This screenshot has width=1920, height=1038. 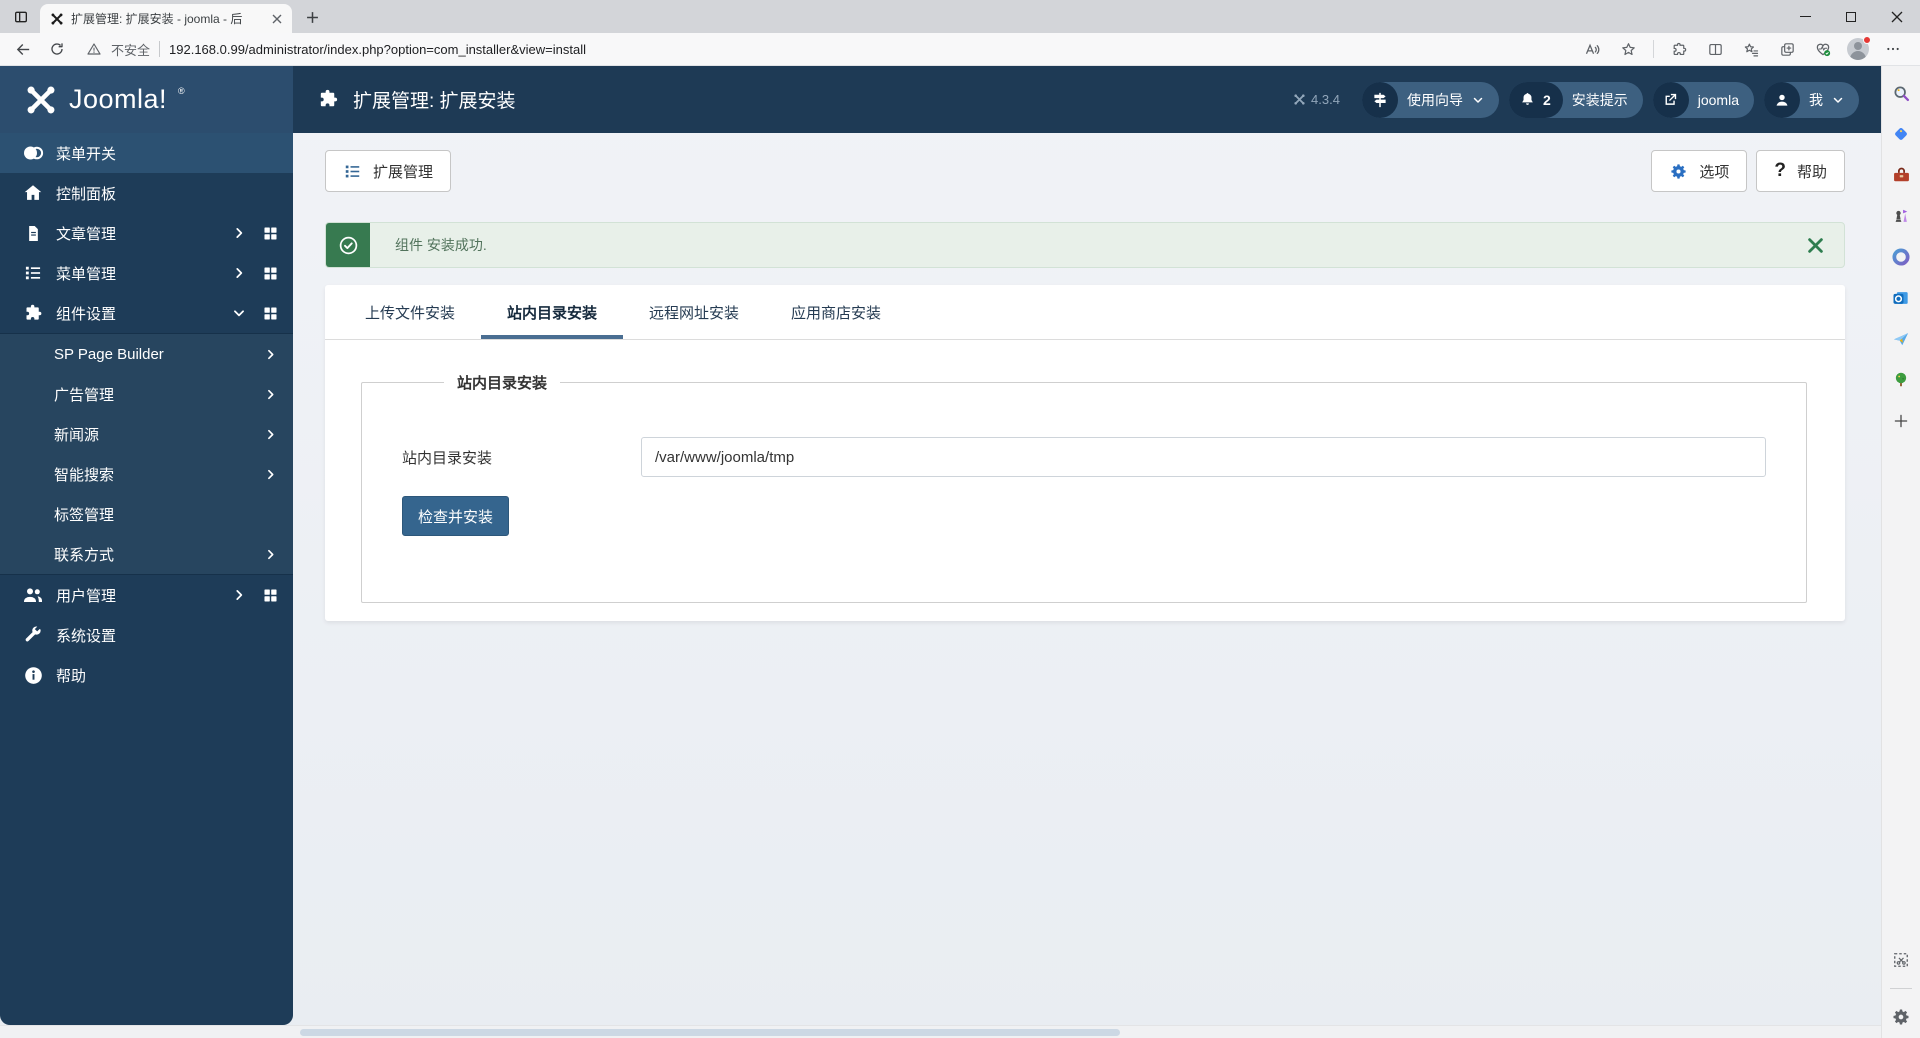 I want to click on stacked-pages-icon, so click(x=1787, y=49).